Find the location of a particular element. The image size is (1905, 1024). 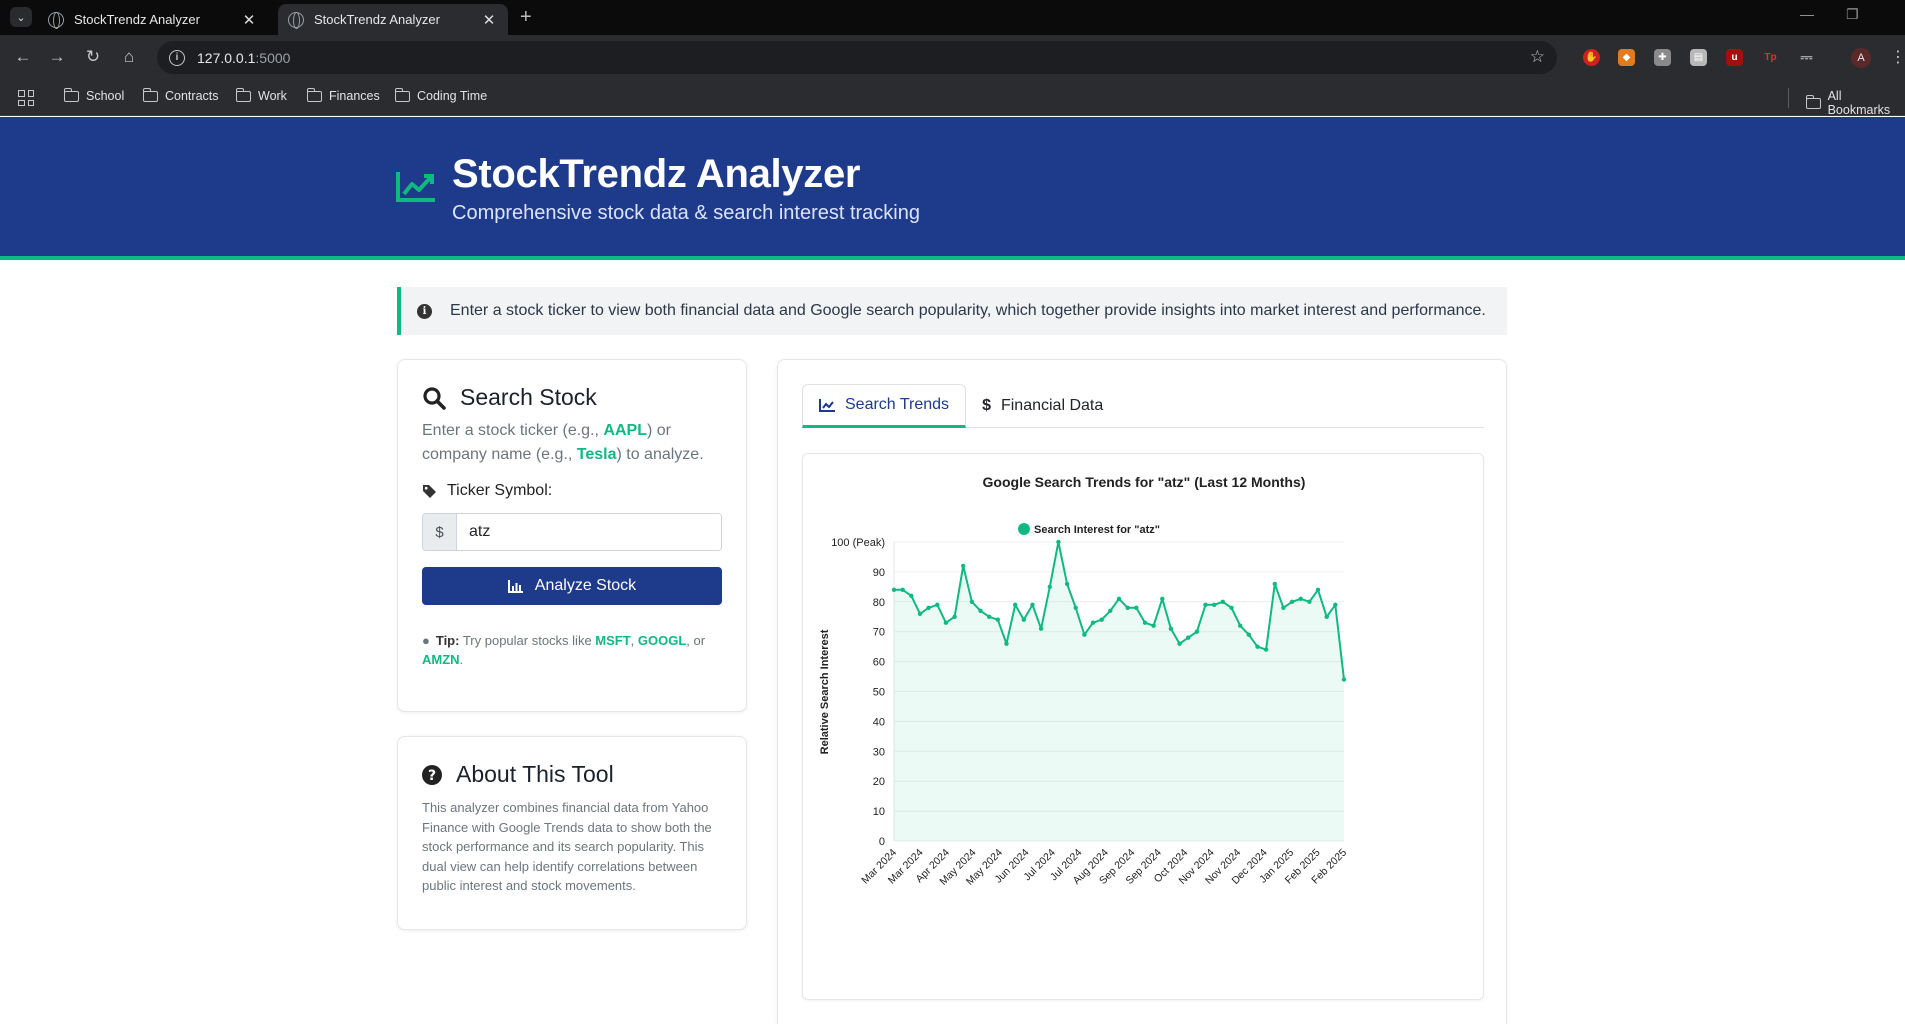

restore-window-icon: ❐ is located at coordinates (1852, 14).